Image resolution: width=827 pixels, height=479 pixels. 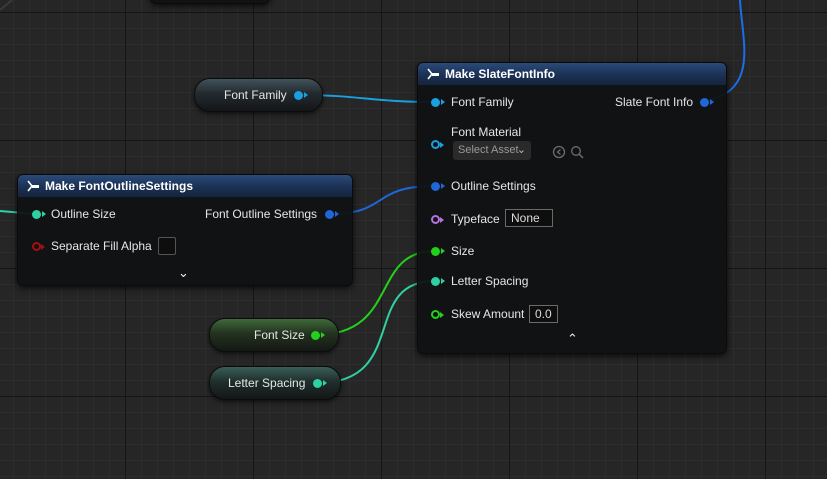 What do you see at coordinates (210, 2) in the screenshot?
I see `offscreen-node` at bounding box center [210, 2].